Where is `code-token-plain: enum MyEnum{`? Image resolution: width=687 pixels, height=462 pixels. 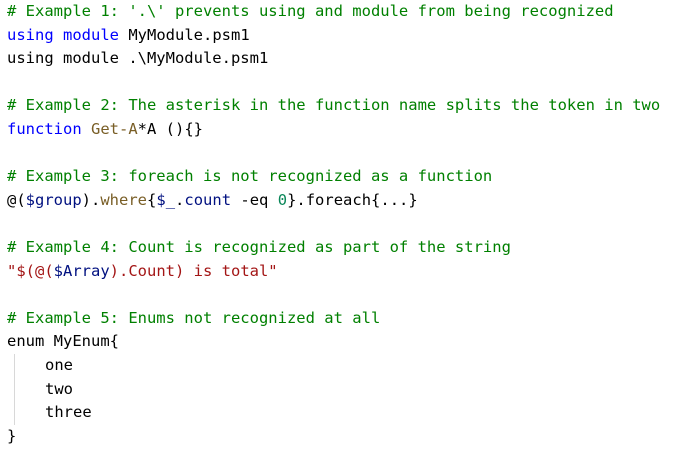 code-token-plain: enum MyEnum{ is located at coordinates (63, 341).